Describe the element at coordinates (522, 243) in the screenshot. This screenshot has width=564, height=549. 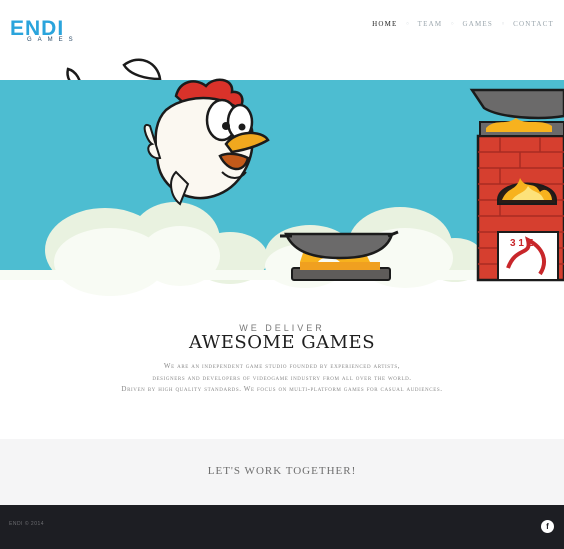
I see `dragon-tile-text: 3 1 E` at that location.